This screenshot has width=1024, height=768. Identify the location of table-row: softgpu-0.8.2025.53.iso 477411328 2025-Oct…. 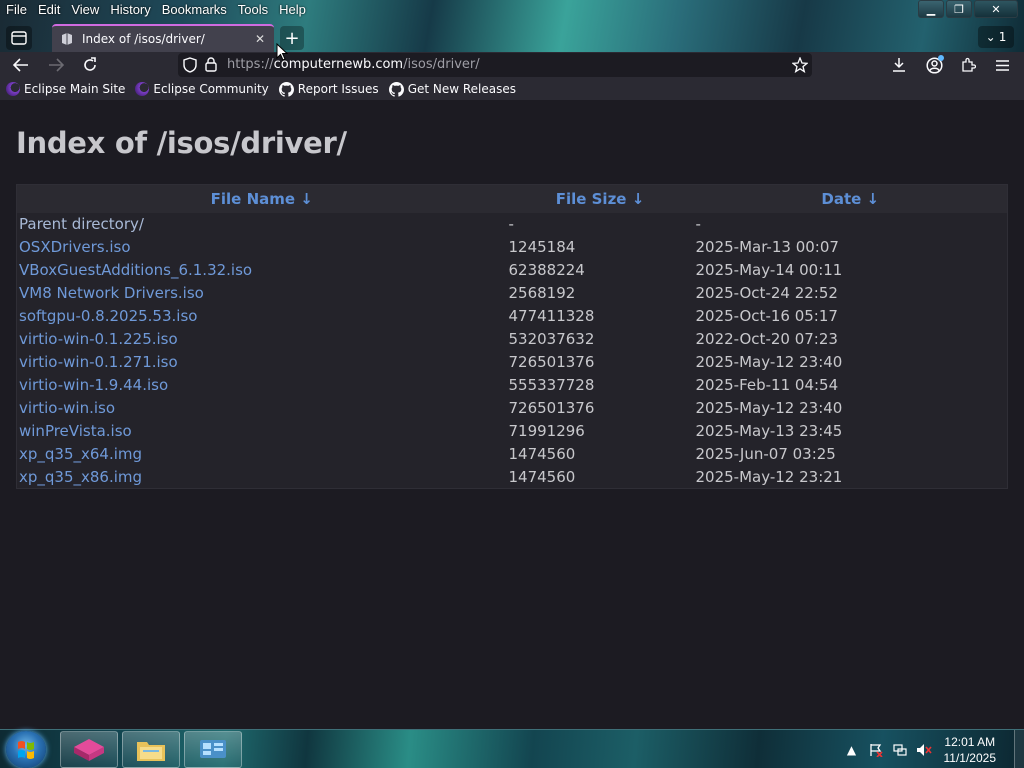
(512, 316).